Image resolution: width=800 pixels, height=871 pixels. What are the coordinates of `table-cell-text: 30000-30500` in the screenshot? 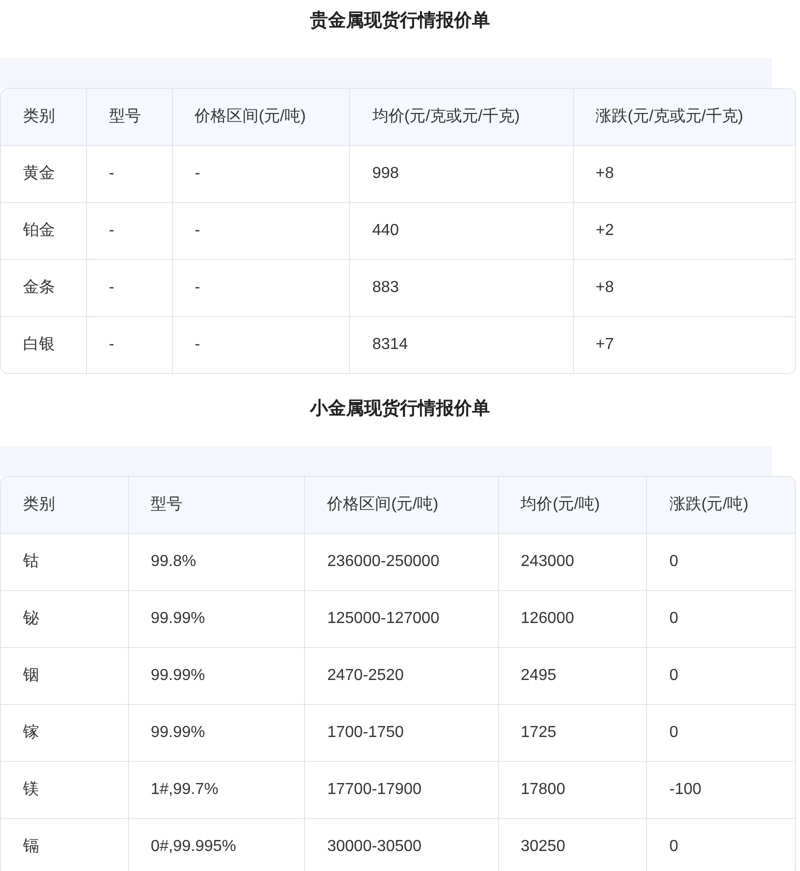 It's located at (374, 847).